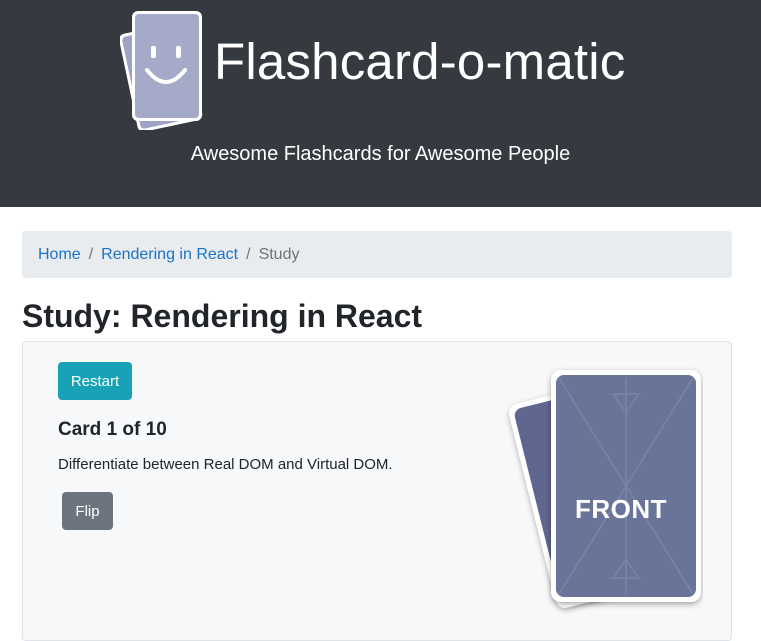 This screenshot has height=641, width=761. I want to click on breadcrumb-home-link: Home, so click(59, 255).